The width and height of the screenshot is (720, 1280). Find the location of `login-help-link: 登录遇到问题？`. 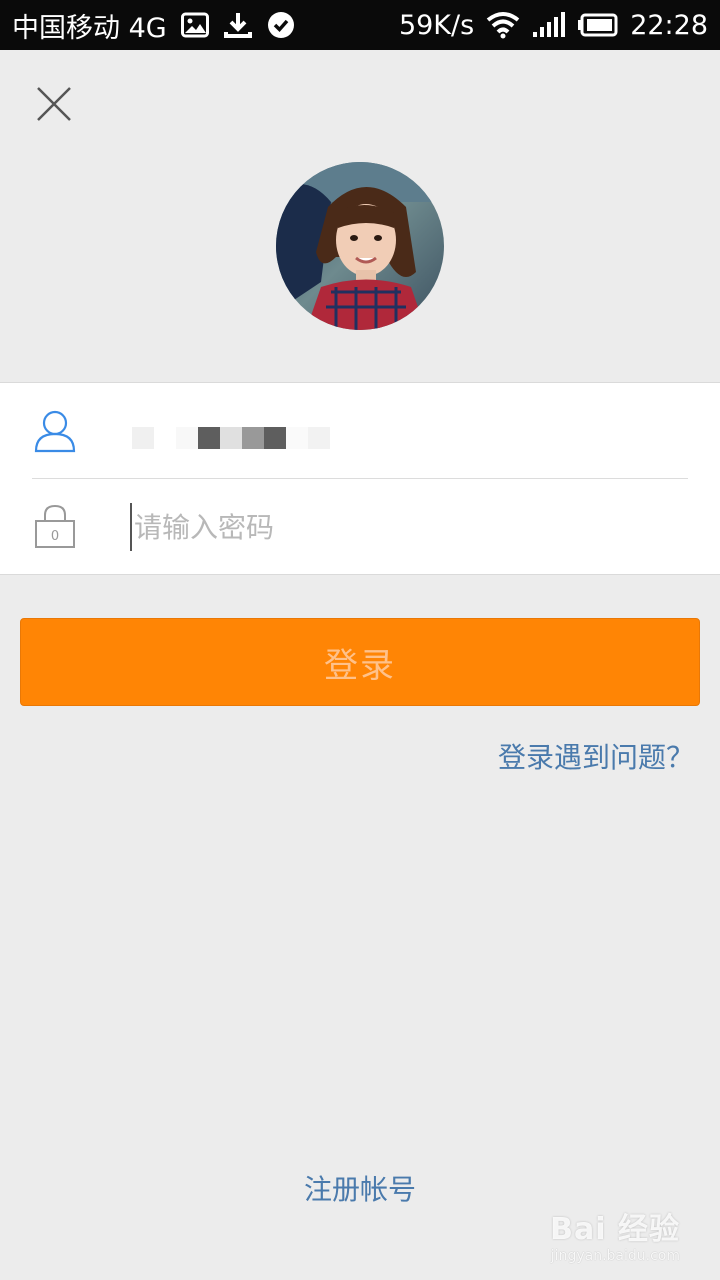

login-help-link: 登录遇到问题？ is located at coordinates (596, 756).